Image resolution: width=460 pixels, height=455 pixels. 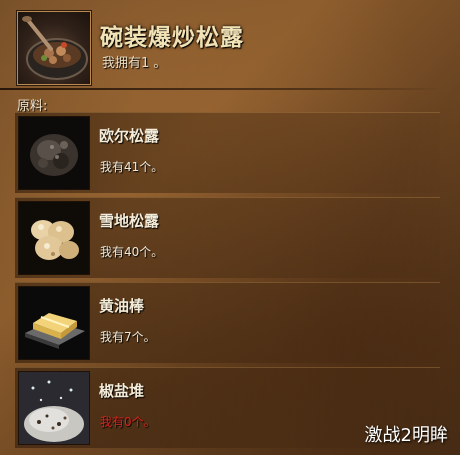 I want to click on pile-of-salt-and-pepper-icon, so click(x=54, y=408).